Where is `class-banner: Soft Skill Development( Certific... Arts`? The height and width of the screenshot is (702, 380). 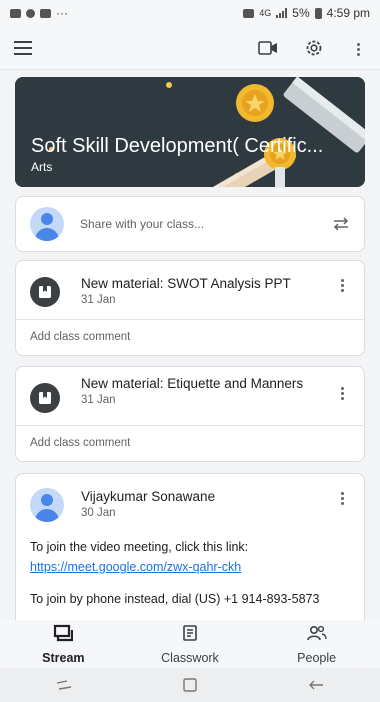 class-banner: Soft Skill Development( Certific... Arts is located at coordinates (190, 132).